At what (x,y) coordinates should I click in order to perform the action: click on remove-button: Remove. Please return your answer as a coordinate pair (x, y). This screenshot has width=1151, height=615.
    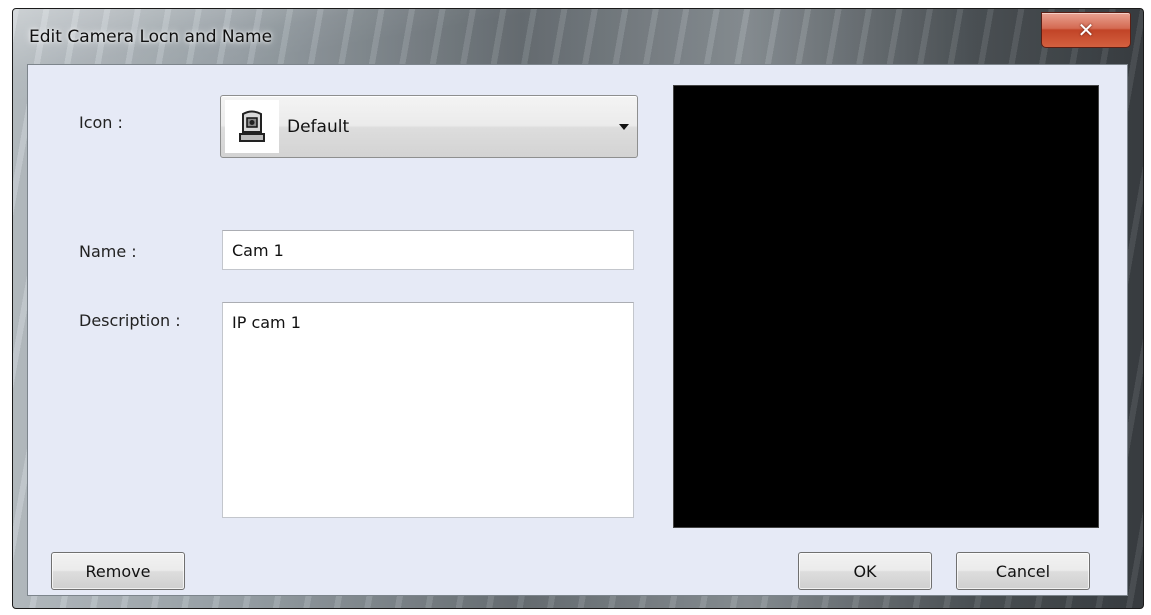
    Looking at the image, I should click on (118, 571).